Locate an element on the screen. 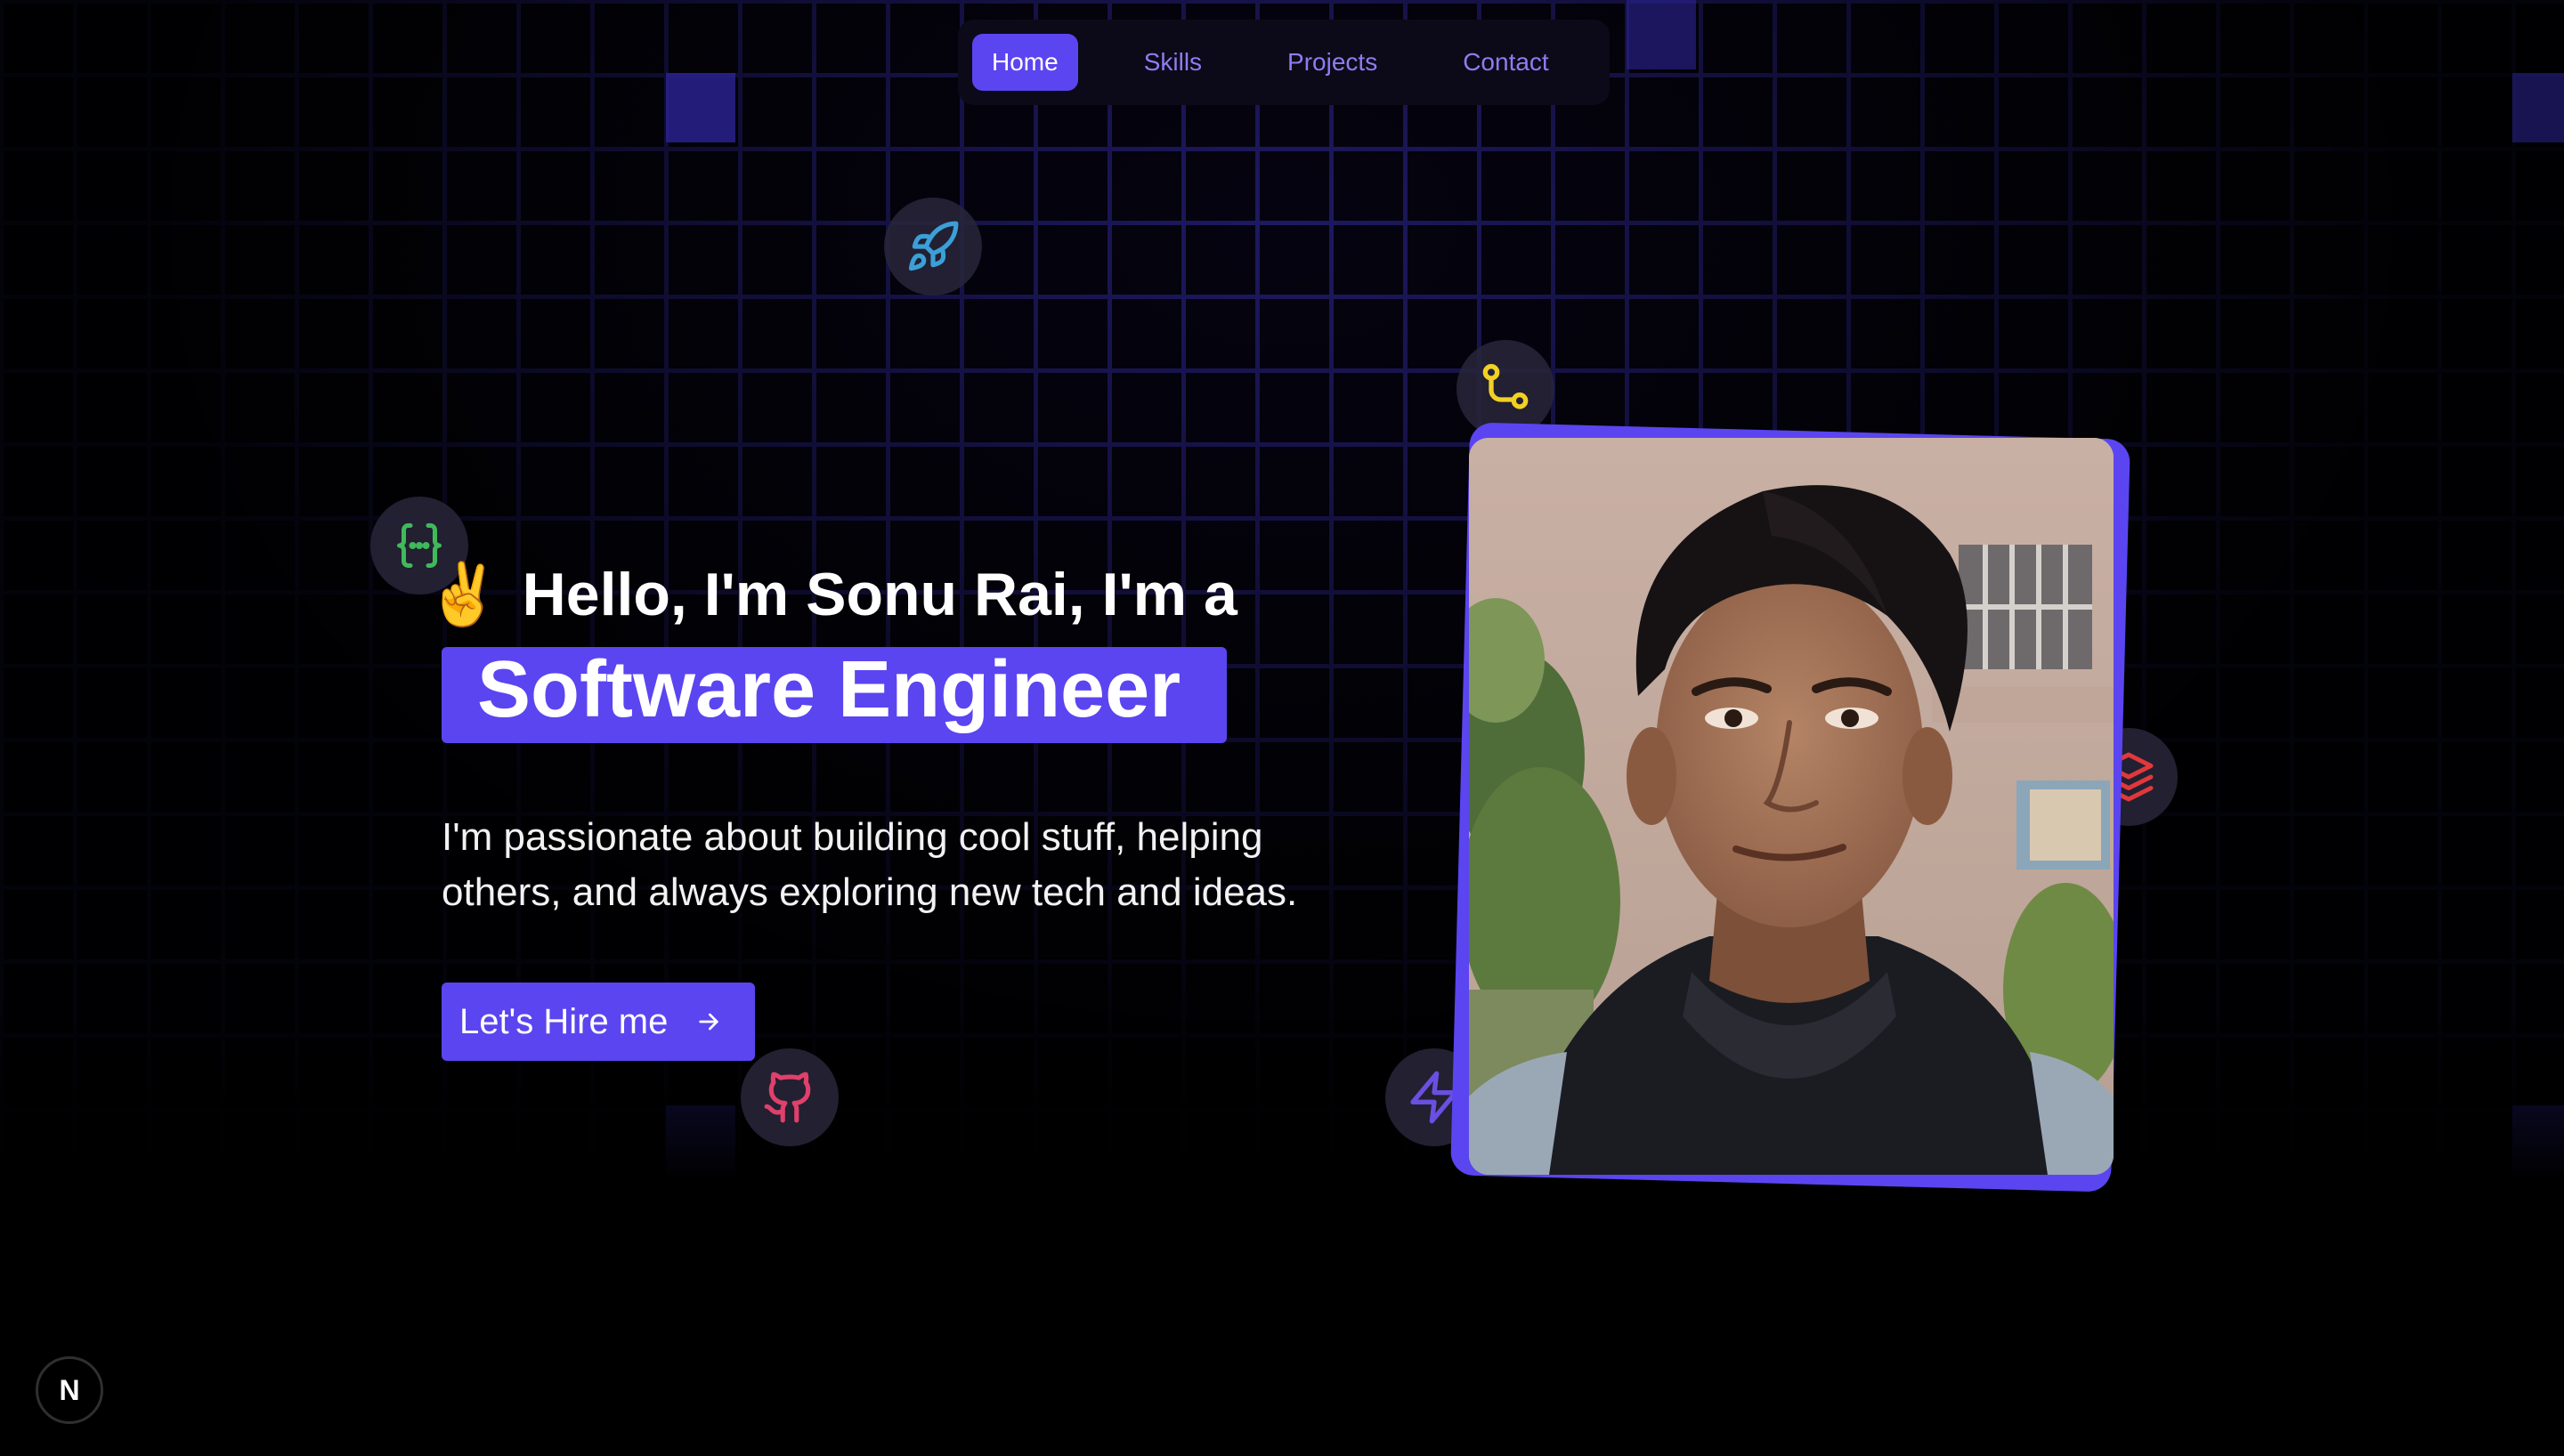 This screenshot has width=2564, height=1456. nav-home: Home is located at coordinates (1025, 62).